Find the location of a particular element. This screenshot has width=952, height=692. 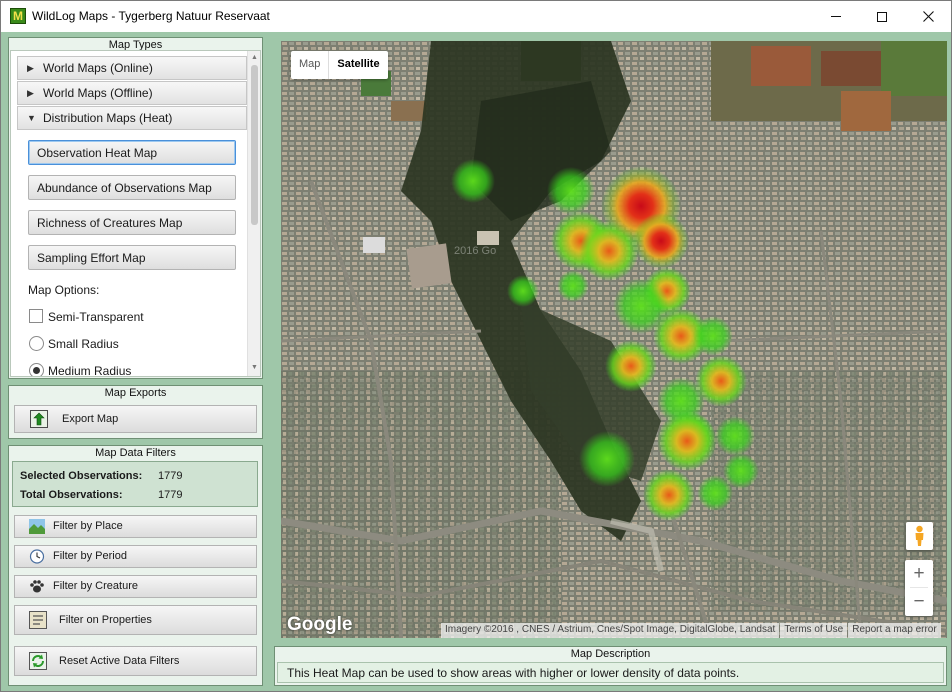

pegman-icon is located at coordinates (919, 535).